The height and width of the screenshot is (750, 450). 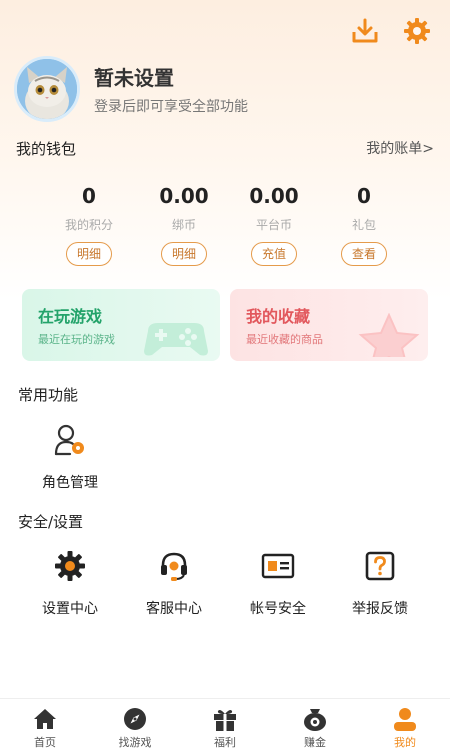 What do you see at coordinates (278, 609) in the screenshot?
I see `account-security-label: 帐号安全` at bounding box center [278, 609].